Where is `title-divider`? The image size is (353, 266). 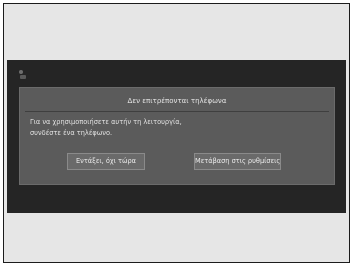 title-divider is located at coordinates (177, 111).